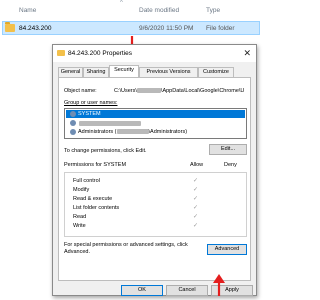  I want to click on group-row-user, so click(155, 123).